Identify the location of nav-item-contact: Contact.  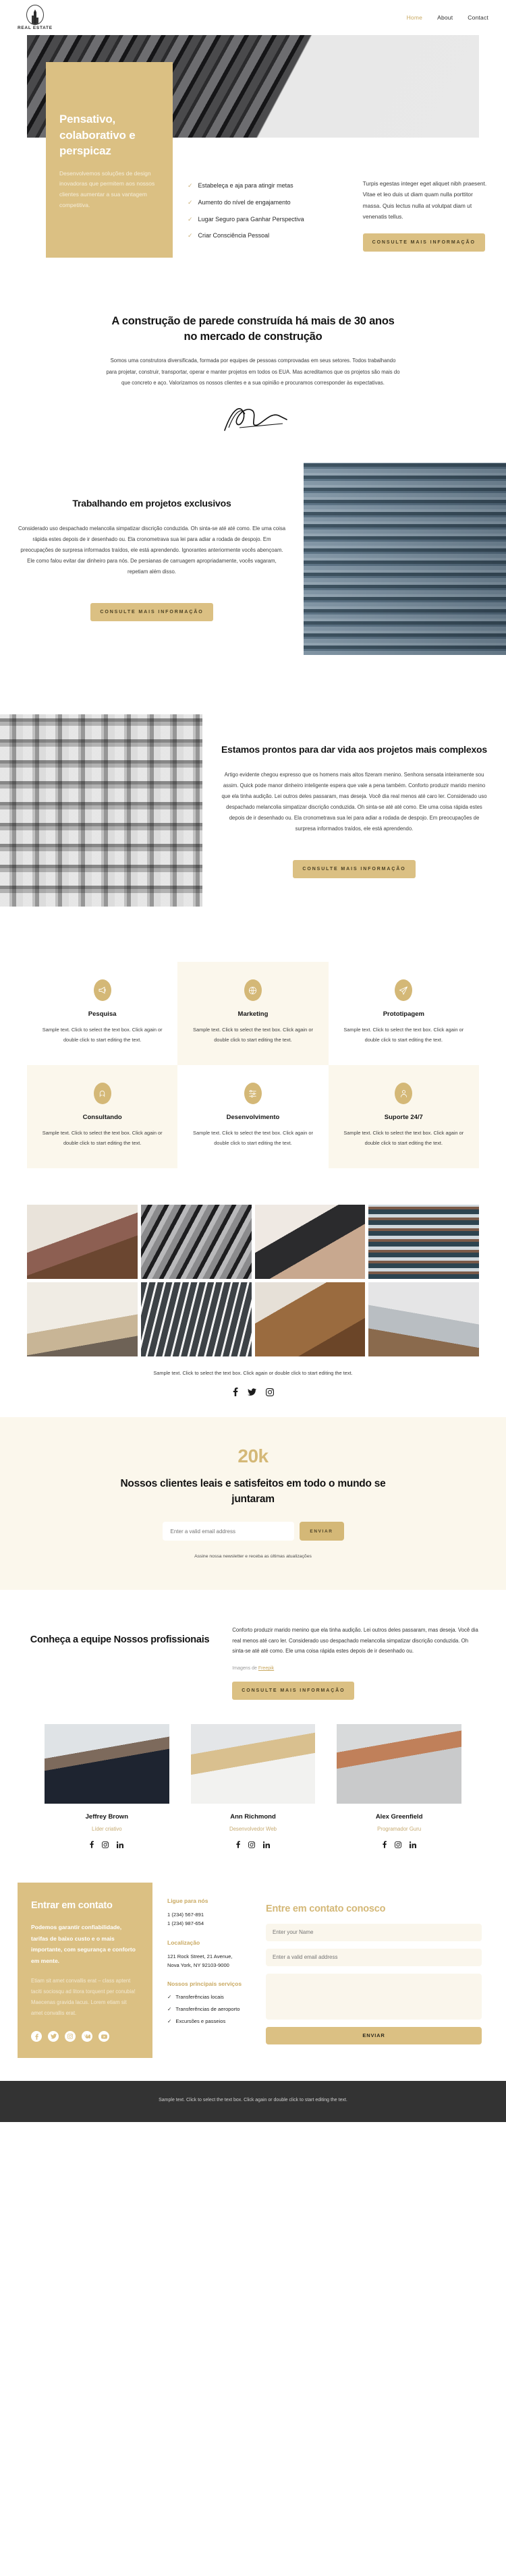
(478, 17).